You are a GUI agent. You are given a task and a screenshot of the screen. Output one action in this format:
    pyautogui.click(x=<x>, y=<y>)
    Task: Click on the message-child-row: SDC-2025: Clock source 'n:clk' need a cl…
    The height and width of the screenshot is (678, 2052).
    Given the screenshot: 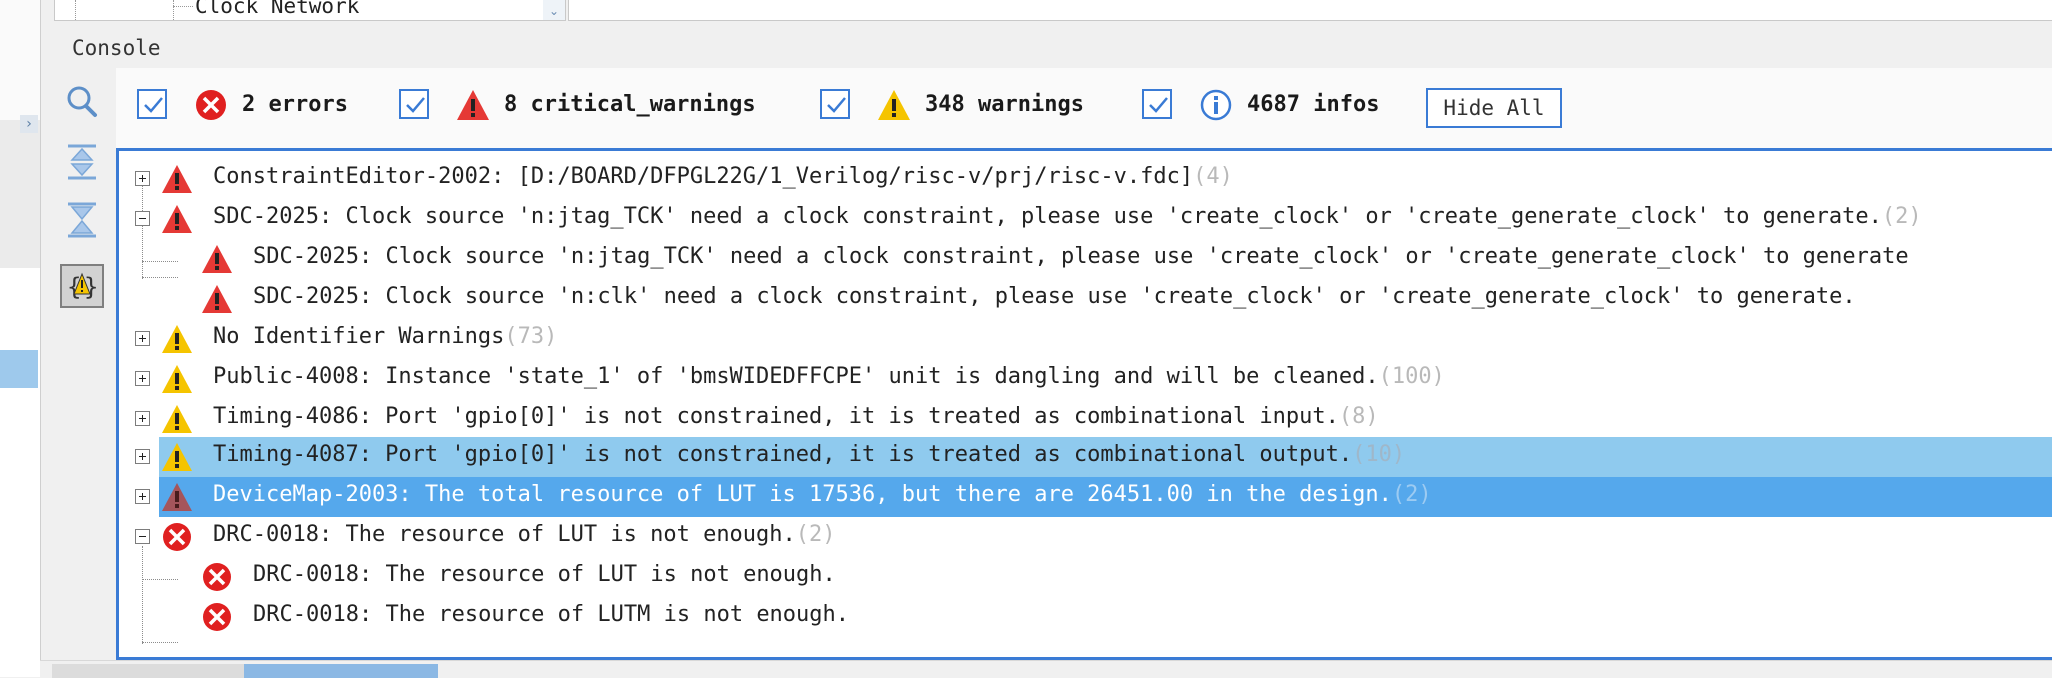 What is the action you would take?
    pyautogui.click(x=1085, y=299)
    